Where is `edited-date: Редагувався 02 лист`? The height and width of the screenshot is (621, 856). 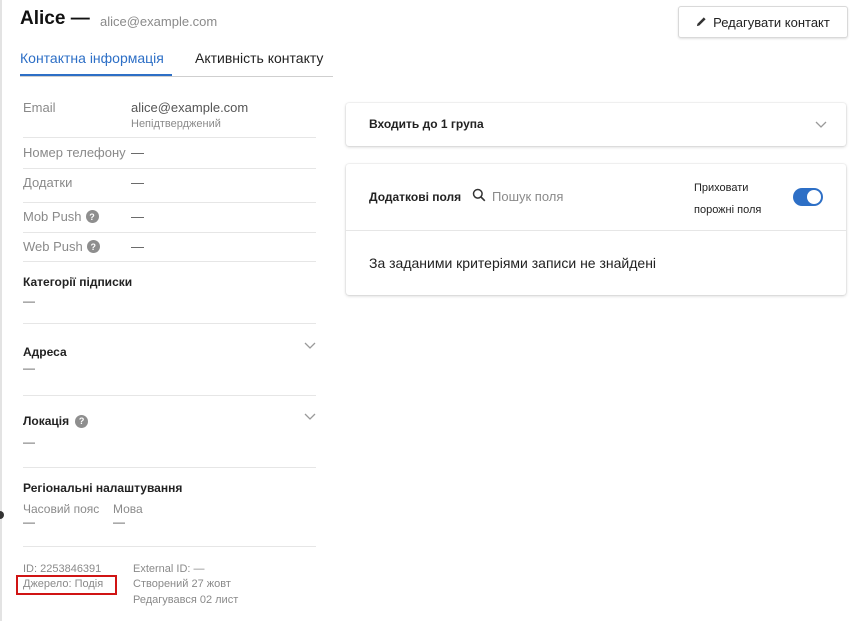 edited-date: Редагувався 02 лист is located at coordinates (186, 600).